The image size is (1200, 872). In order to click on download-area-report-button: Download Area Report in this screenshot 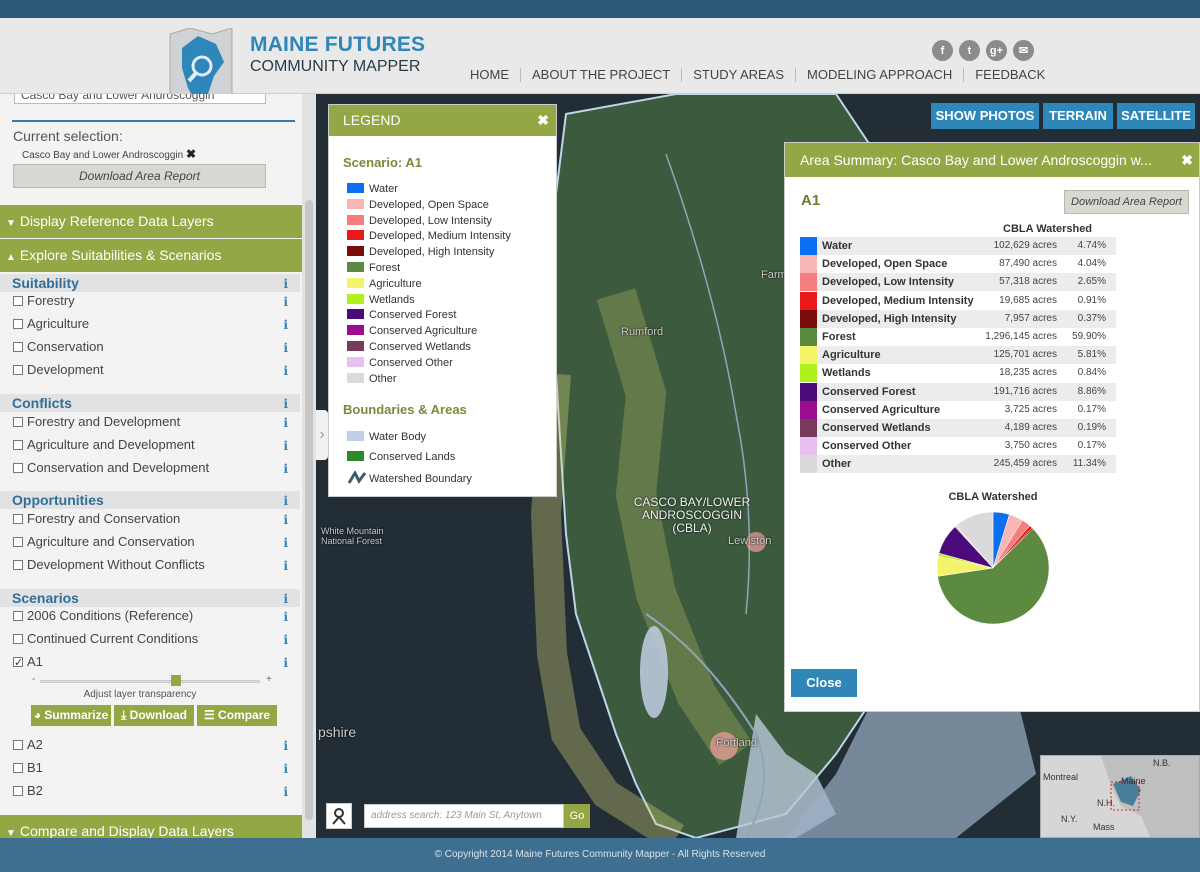, I will do `click(139, 176)`.